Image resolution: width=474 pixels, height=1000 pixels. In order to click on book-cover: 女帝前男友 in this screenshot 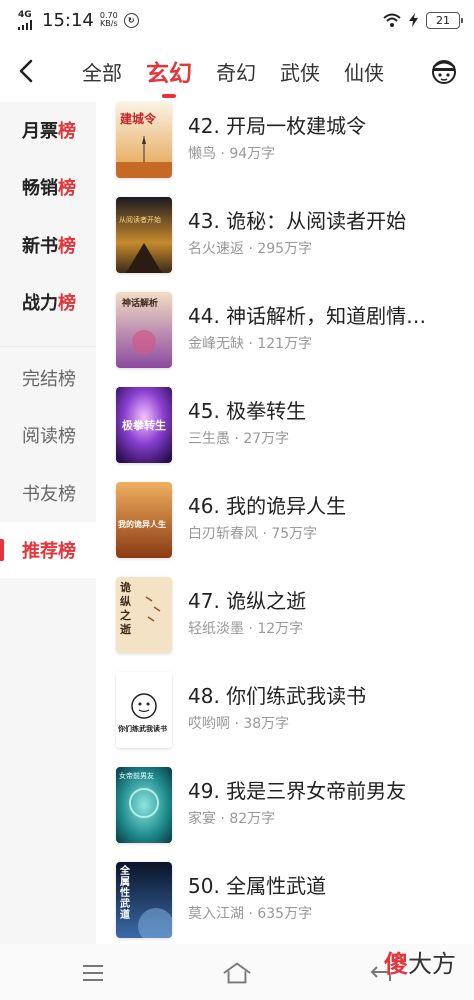, I will do `click(144, 805)`.